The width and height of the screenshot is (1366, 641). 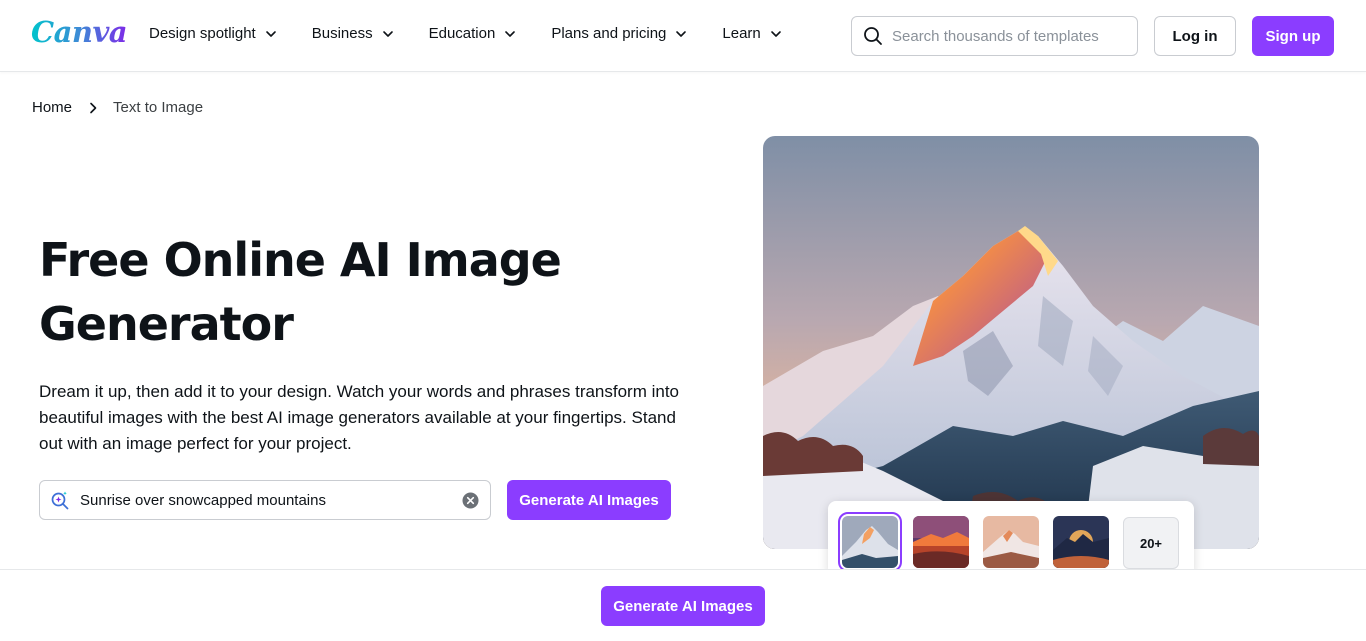 I want to click on nav-label: Business, so click(x=342, y=33).